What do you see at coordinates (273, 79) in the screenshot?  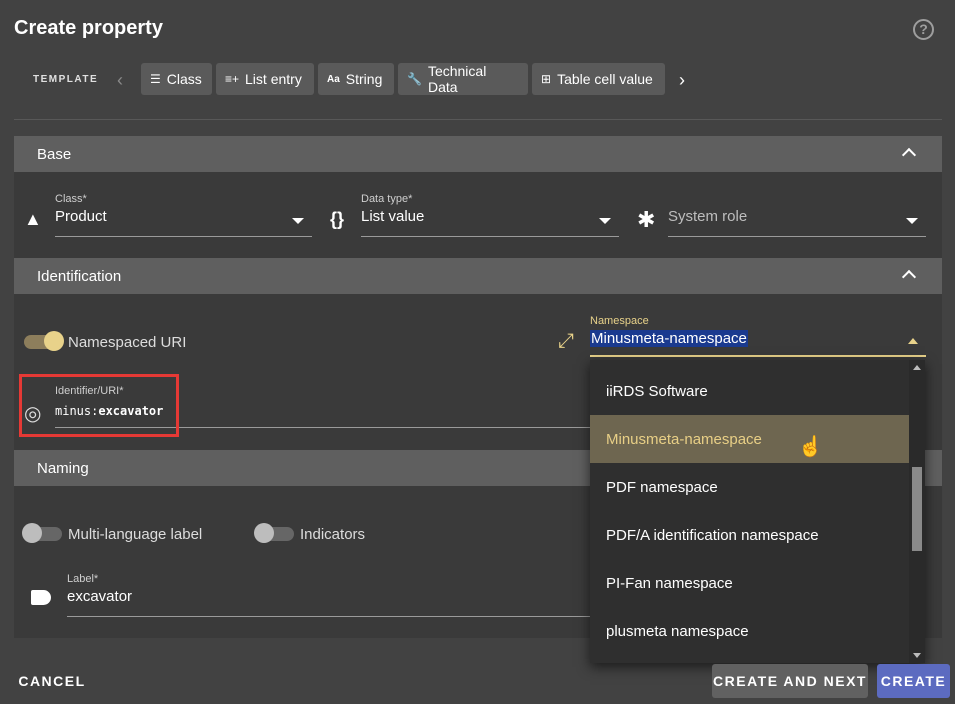 I see `chip-label: List entry` at bounding box center [273, 79].